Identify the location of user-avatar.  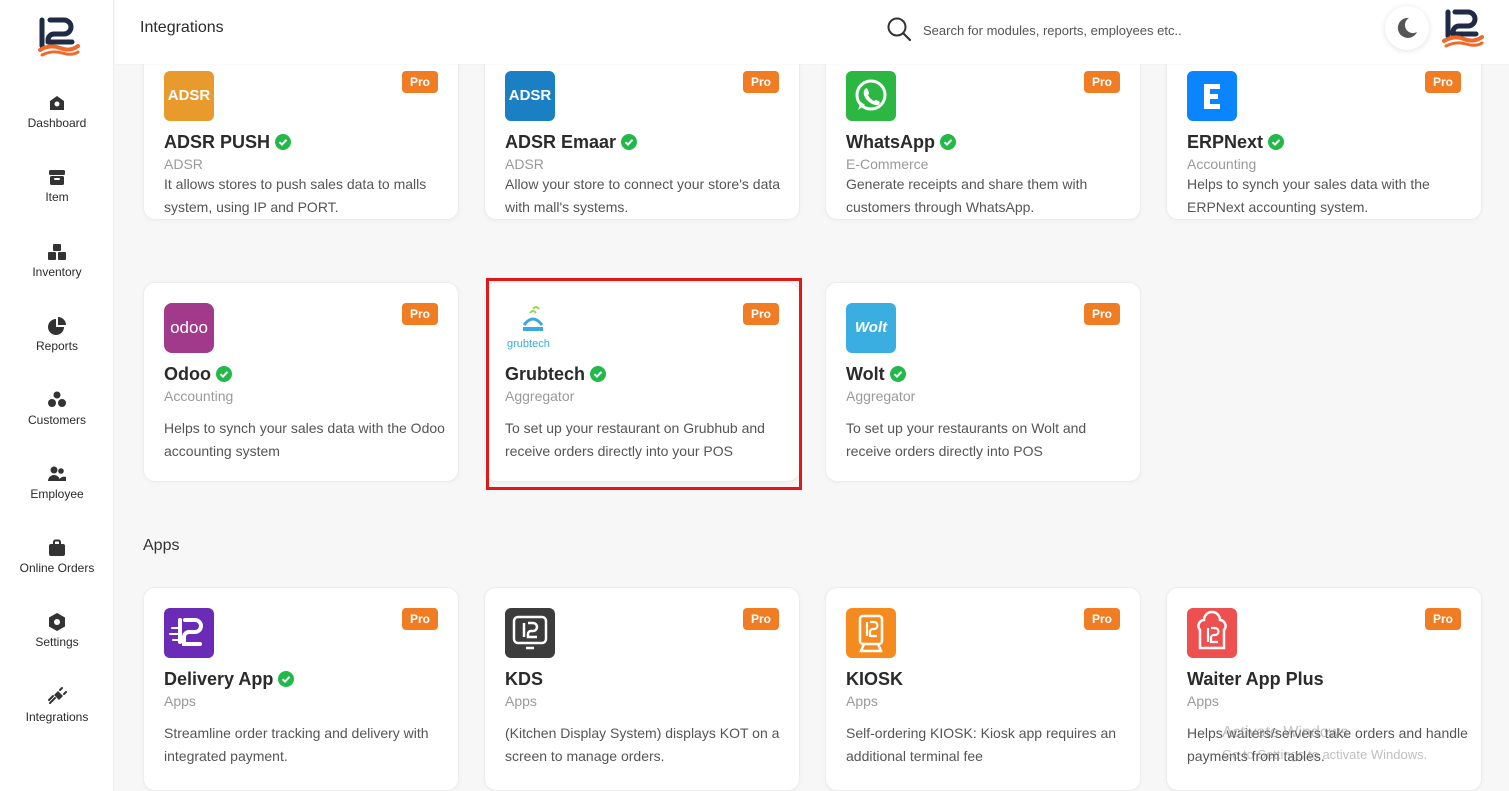
(1462, 28).